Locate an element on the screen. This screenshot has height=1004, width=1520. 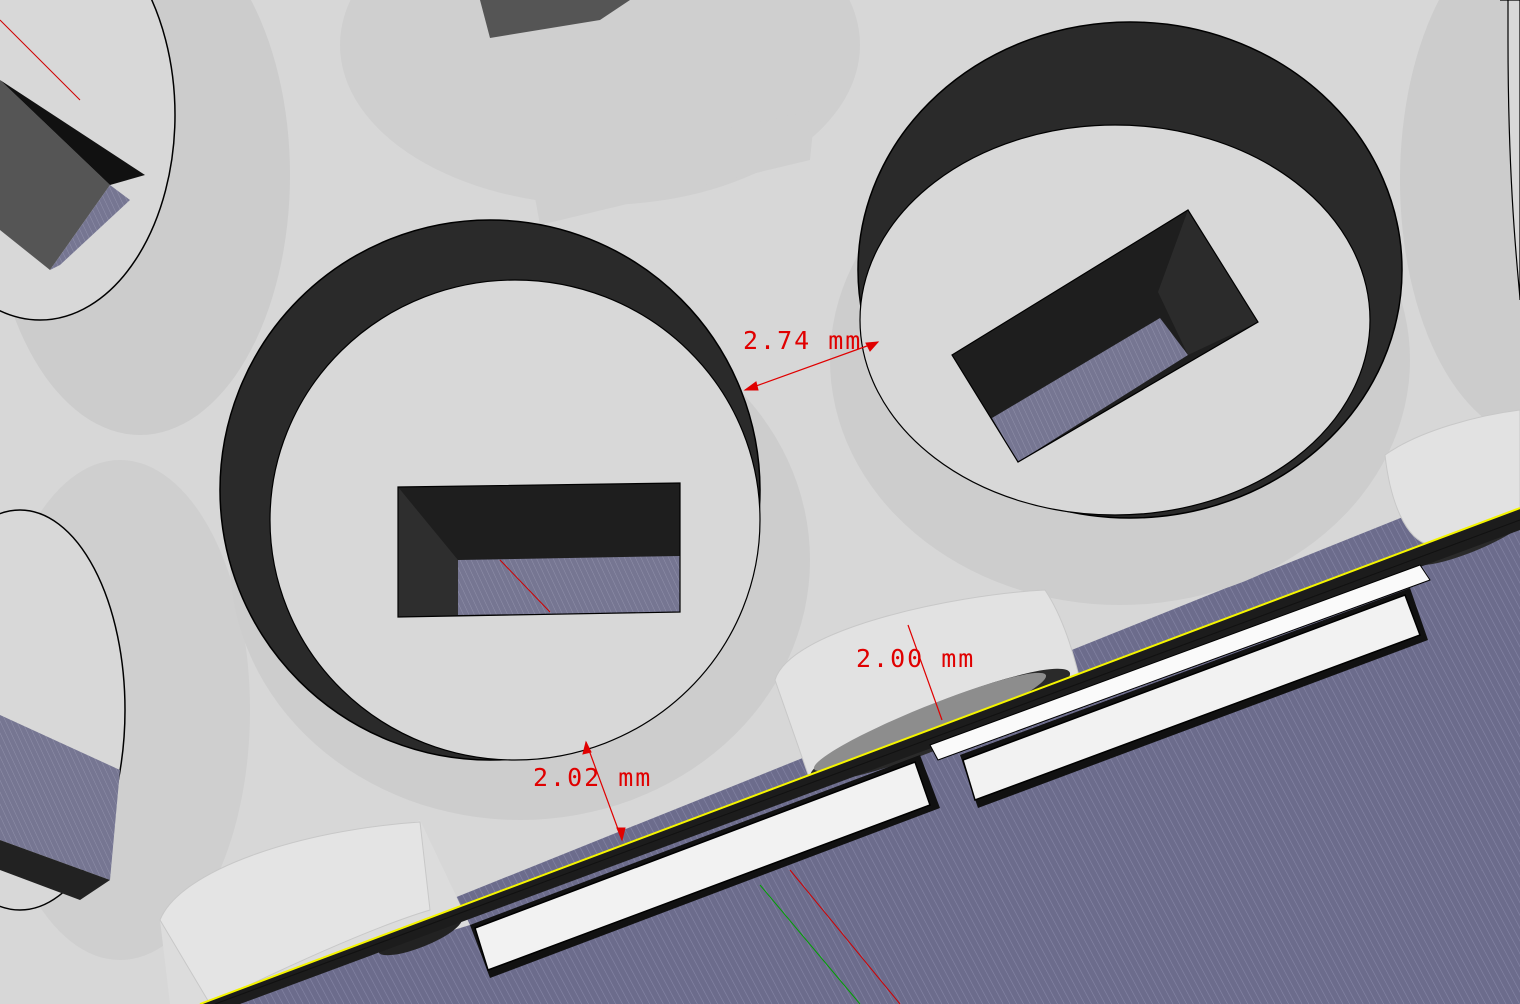
dimension-label-gap-between-bores: 2.74 mm is located at coordinates (803, 340).